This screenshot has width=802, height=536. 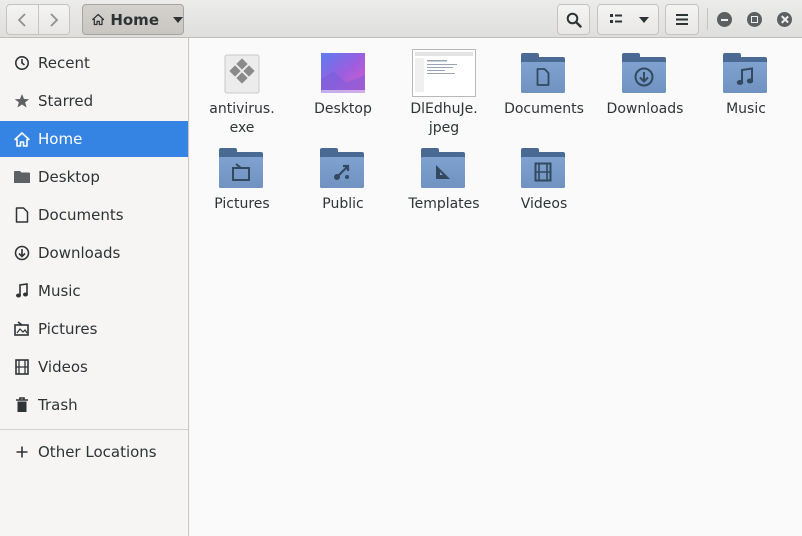 What do you see at coordinates (544, 109) in the screenshot?
I see `file-label: Documents` at bounding box center [544, 109].